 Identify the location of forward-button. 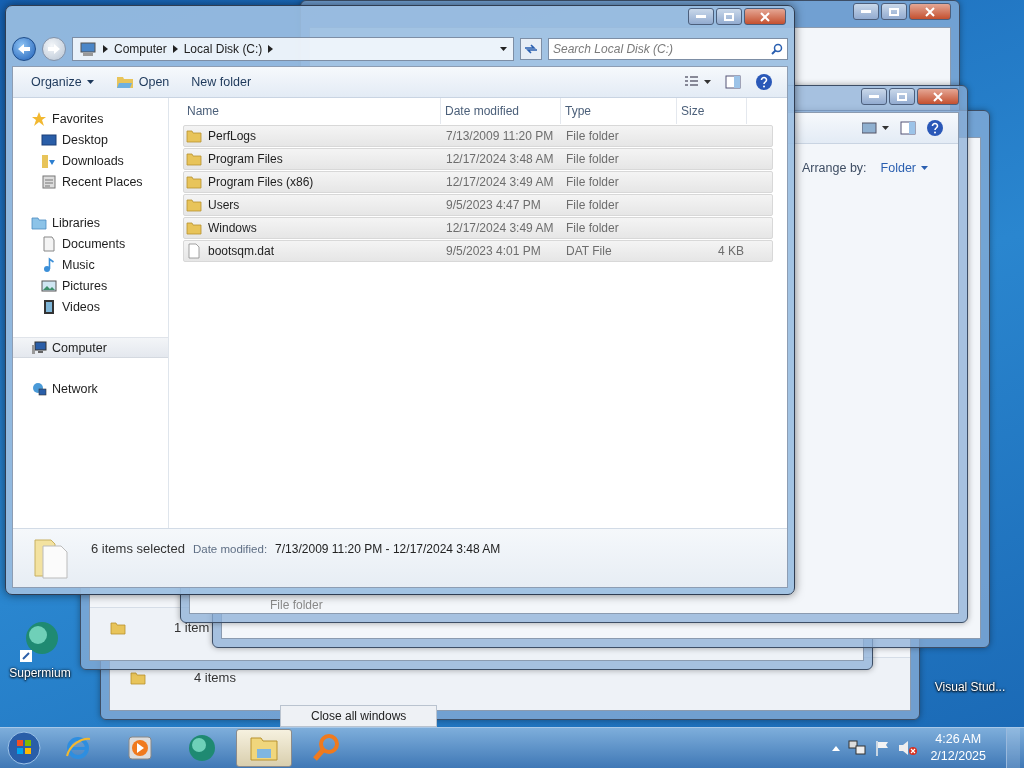
(54, 49).